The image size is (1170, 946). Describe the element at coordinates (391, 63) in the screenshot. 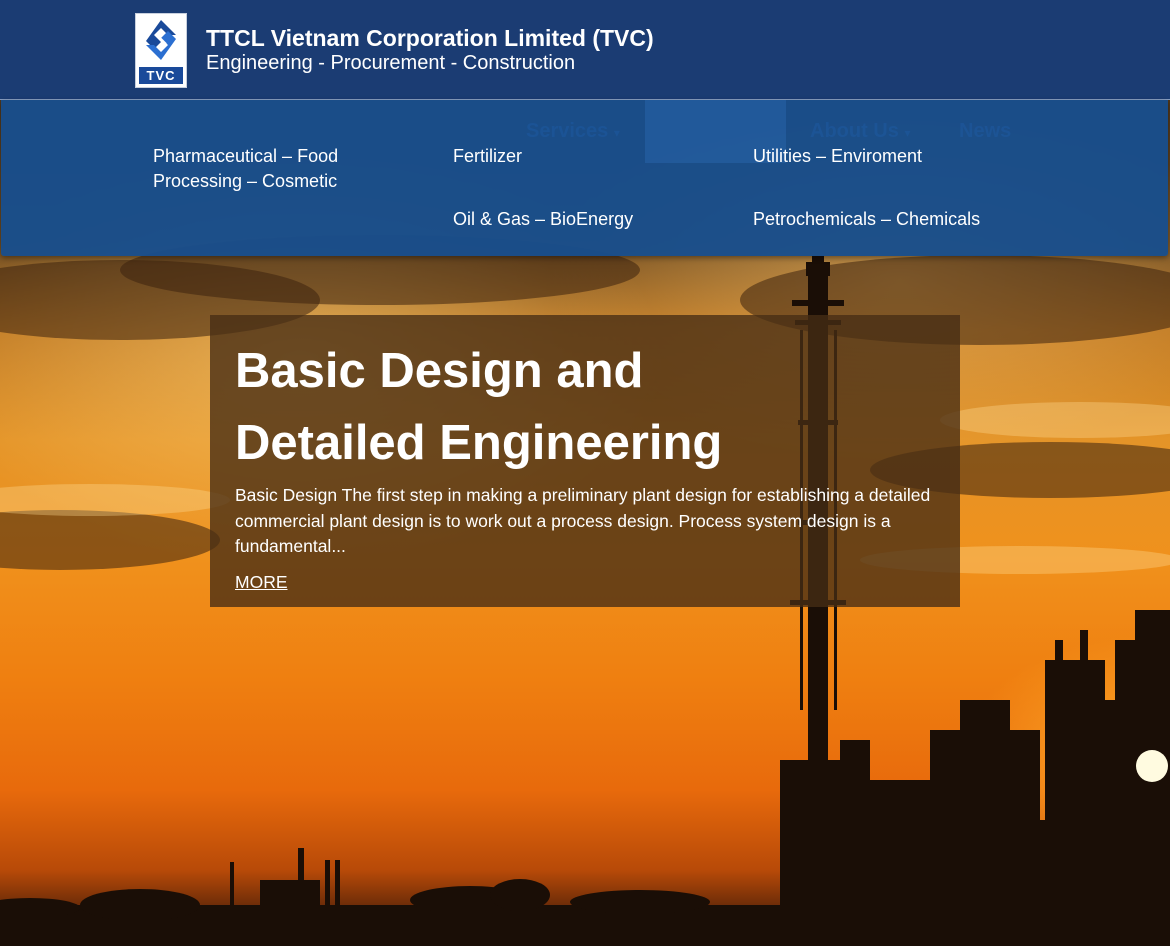

I see `brand-subtitle: Engineering - Procurement - Construction` at that location.